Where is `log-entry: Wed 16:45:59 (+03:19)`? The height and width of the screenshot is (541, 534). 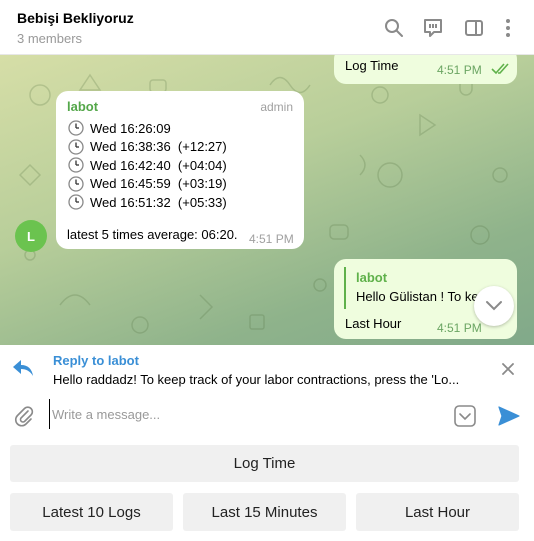
log-entry: Wed 16:45:59 (+03:19) is located at coordinates (147, 183).